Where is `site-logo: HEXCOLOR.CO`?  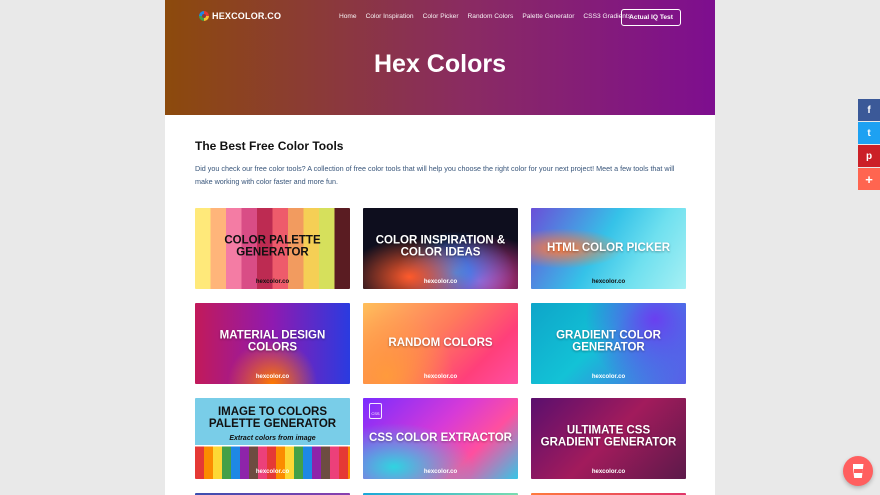
site-logo: HEXCOLOR.CO is located at coordinates (240, 16).